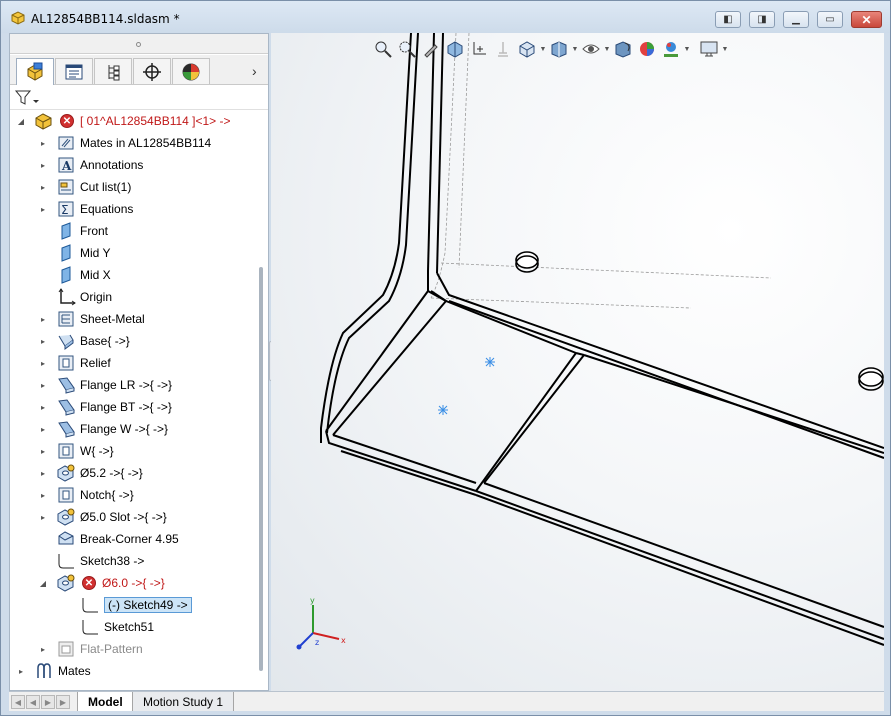  What do you see at coordinates (687, 49) in the screenshot?
I see `scene-dropdown-icon: ▼` at bounding box center [687, 49].